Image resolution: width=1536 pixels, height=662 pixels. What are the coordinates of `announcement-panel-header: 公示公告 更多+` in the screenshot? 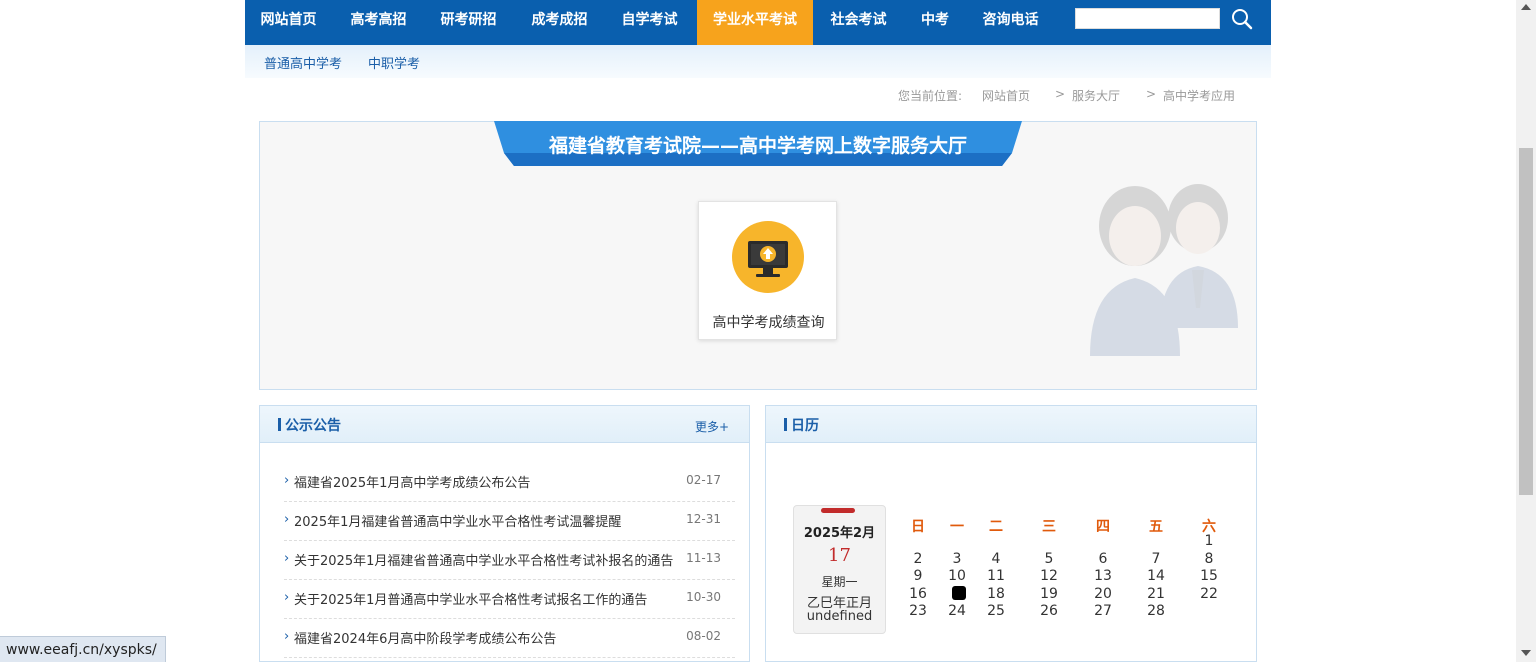 It's located at (504, 424).